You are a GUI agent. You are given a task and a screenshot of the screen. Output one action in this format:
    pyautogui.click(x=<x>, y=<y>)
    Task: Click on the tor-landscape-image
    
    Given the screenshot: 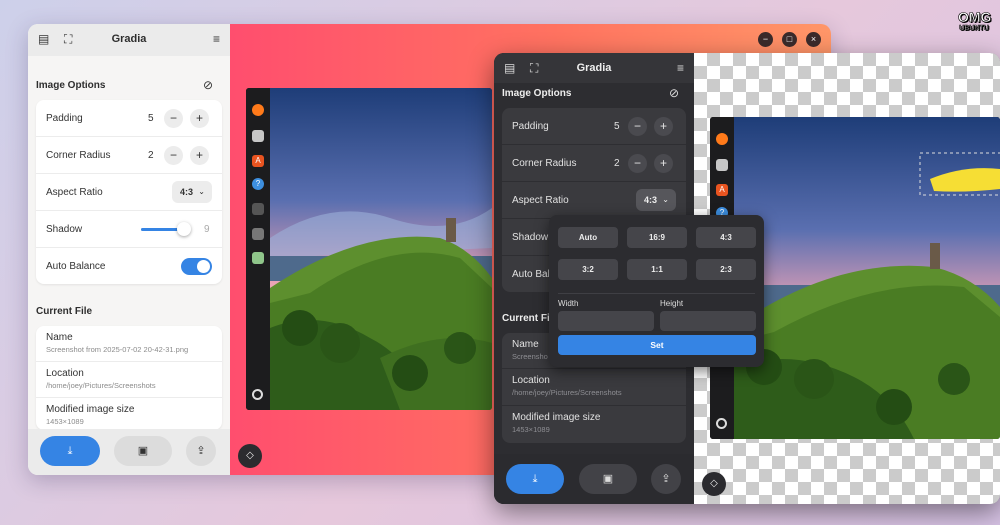 What is the action you would take?
    pyautogui.click(x=381, y=249)
    